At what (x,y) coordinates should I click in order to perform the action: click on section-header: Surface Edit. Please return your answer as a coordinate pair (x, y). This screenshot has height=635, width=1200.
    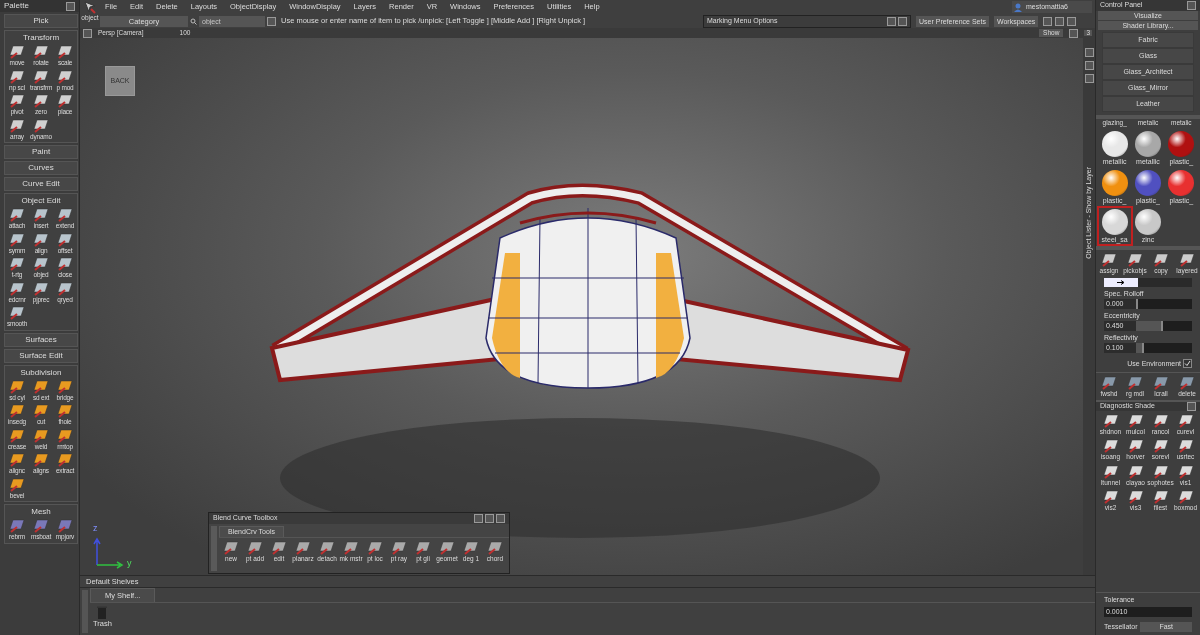
    Looking at the image, I should click on (41, 355).